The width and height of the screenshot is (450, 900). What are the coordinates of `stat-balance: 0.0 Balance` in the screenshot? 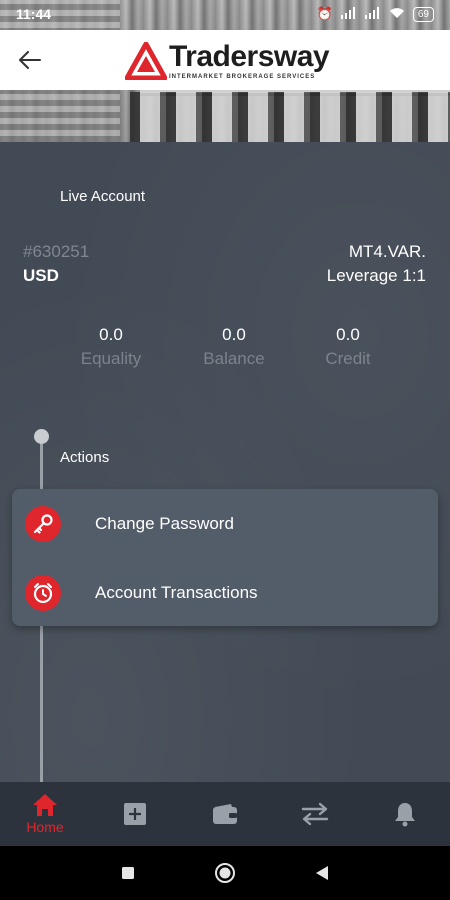 It's located at (234, 347).